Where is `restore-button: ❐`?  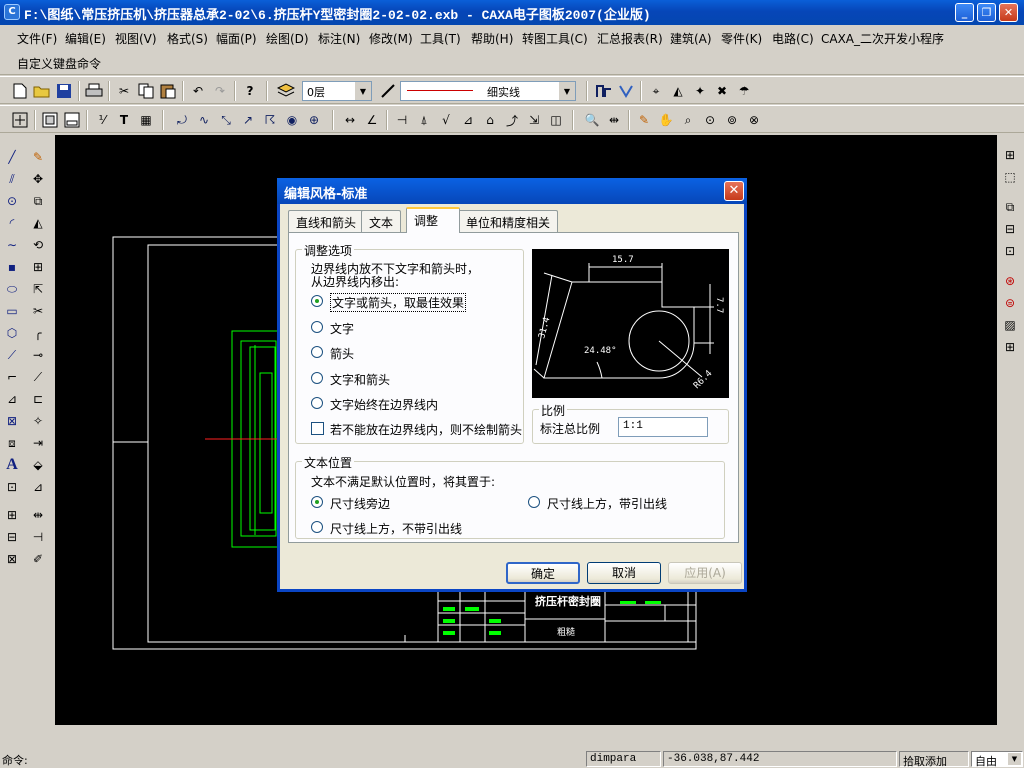
restore-button: ❐ is located at coordinates (986, 12).